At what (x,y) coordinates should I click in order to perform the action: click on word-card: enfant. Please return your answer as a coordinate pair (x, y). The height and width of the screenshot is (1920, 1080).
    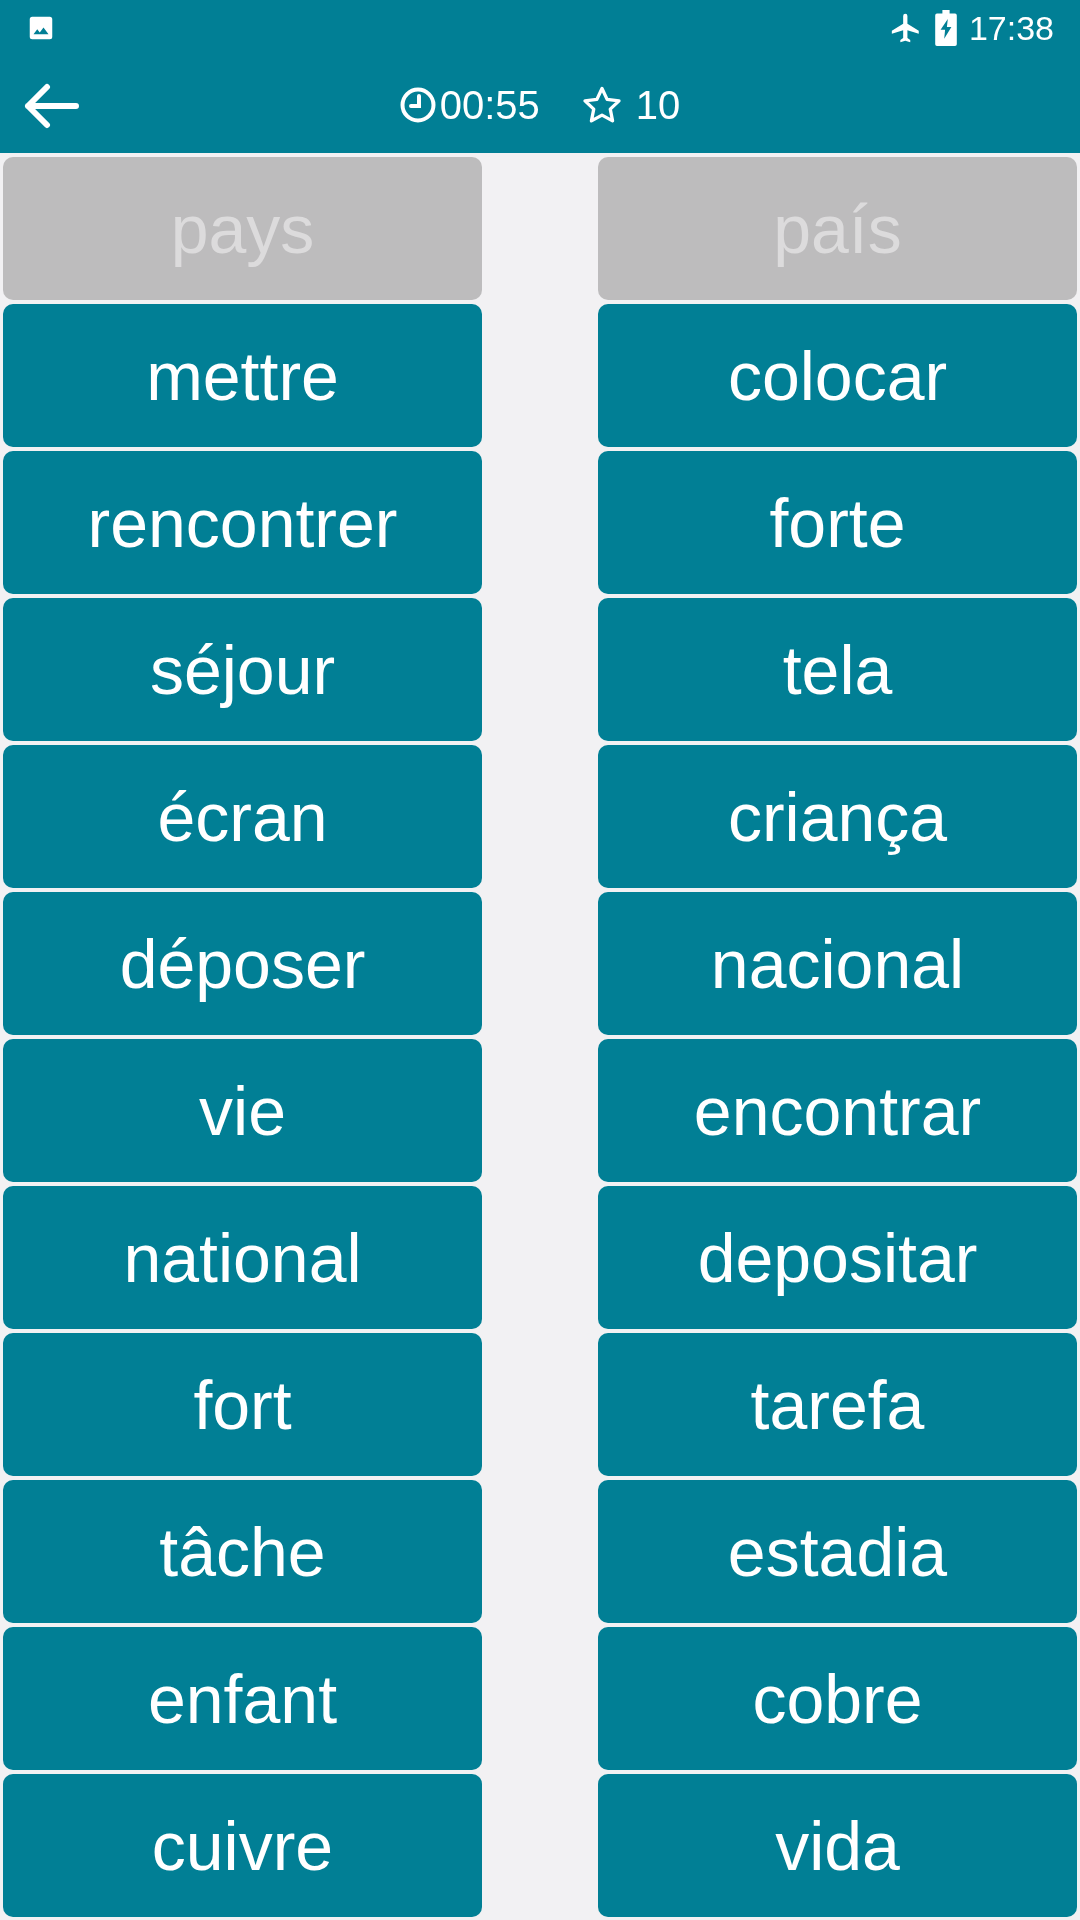
    Looking at the image, I should click on (242, 1698).